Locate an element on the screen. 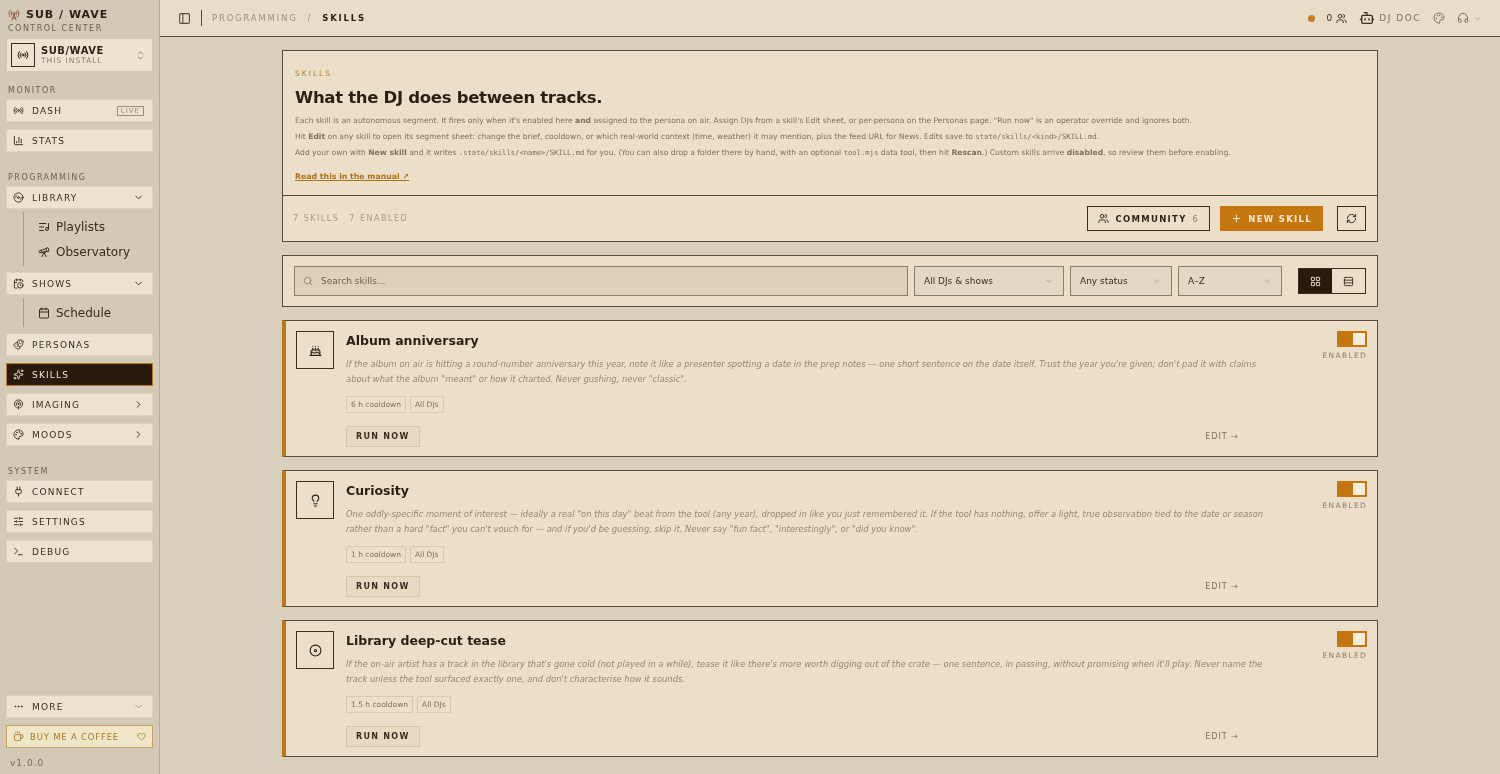 The image size is (1500, 774). version-label: v1.0.0 is located at coordinates (27, 763).